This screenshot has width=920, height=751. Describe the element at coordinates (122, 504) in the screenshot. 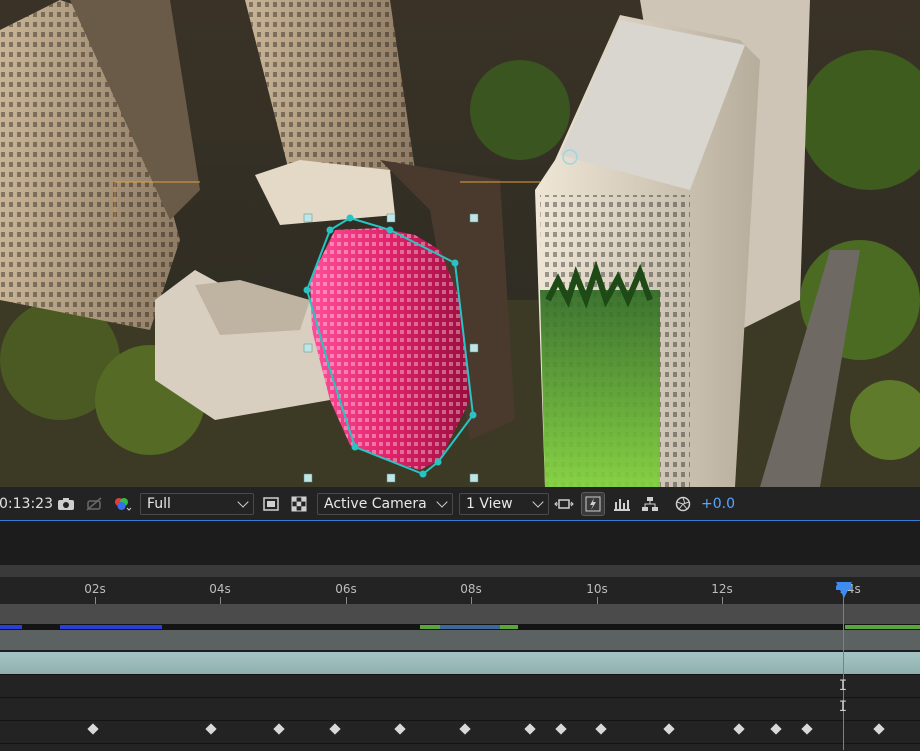

I see `color-channels-icon` at that location.